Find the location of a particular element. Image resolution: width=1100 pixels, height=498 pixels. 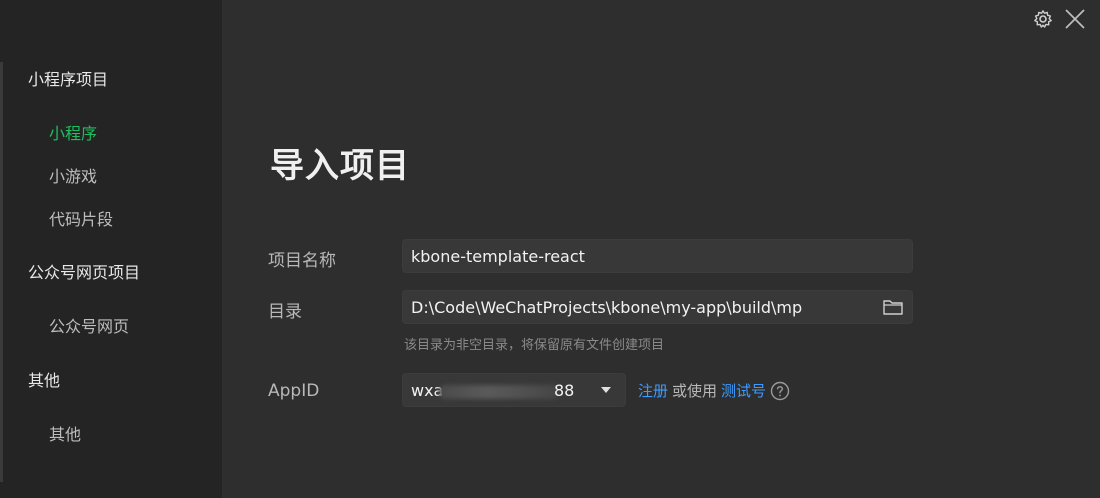

appid-redacted is located at coordinates (499, 392).